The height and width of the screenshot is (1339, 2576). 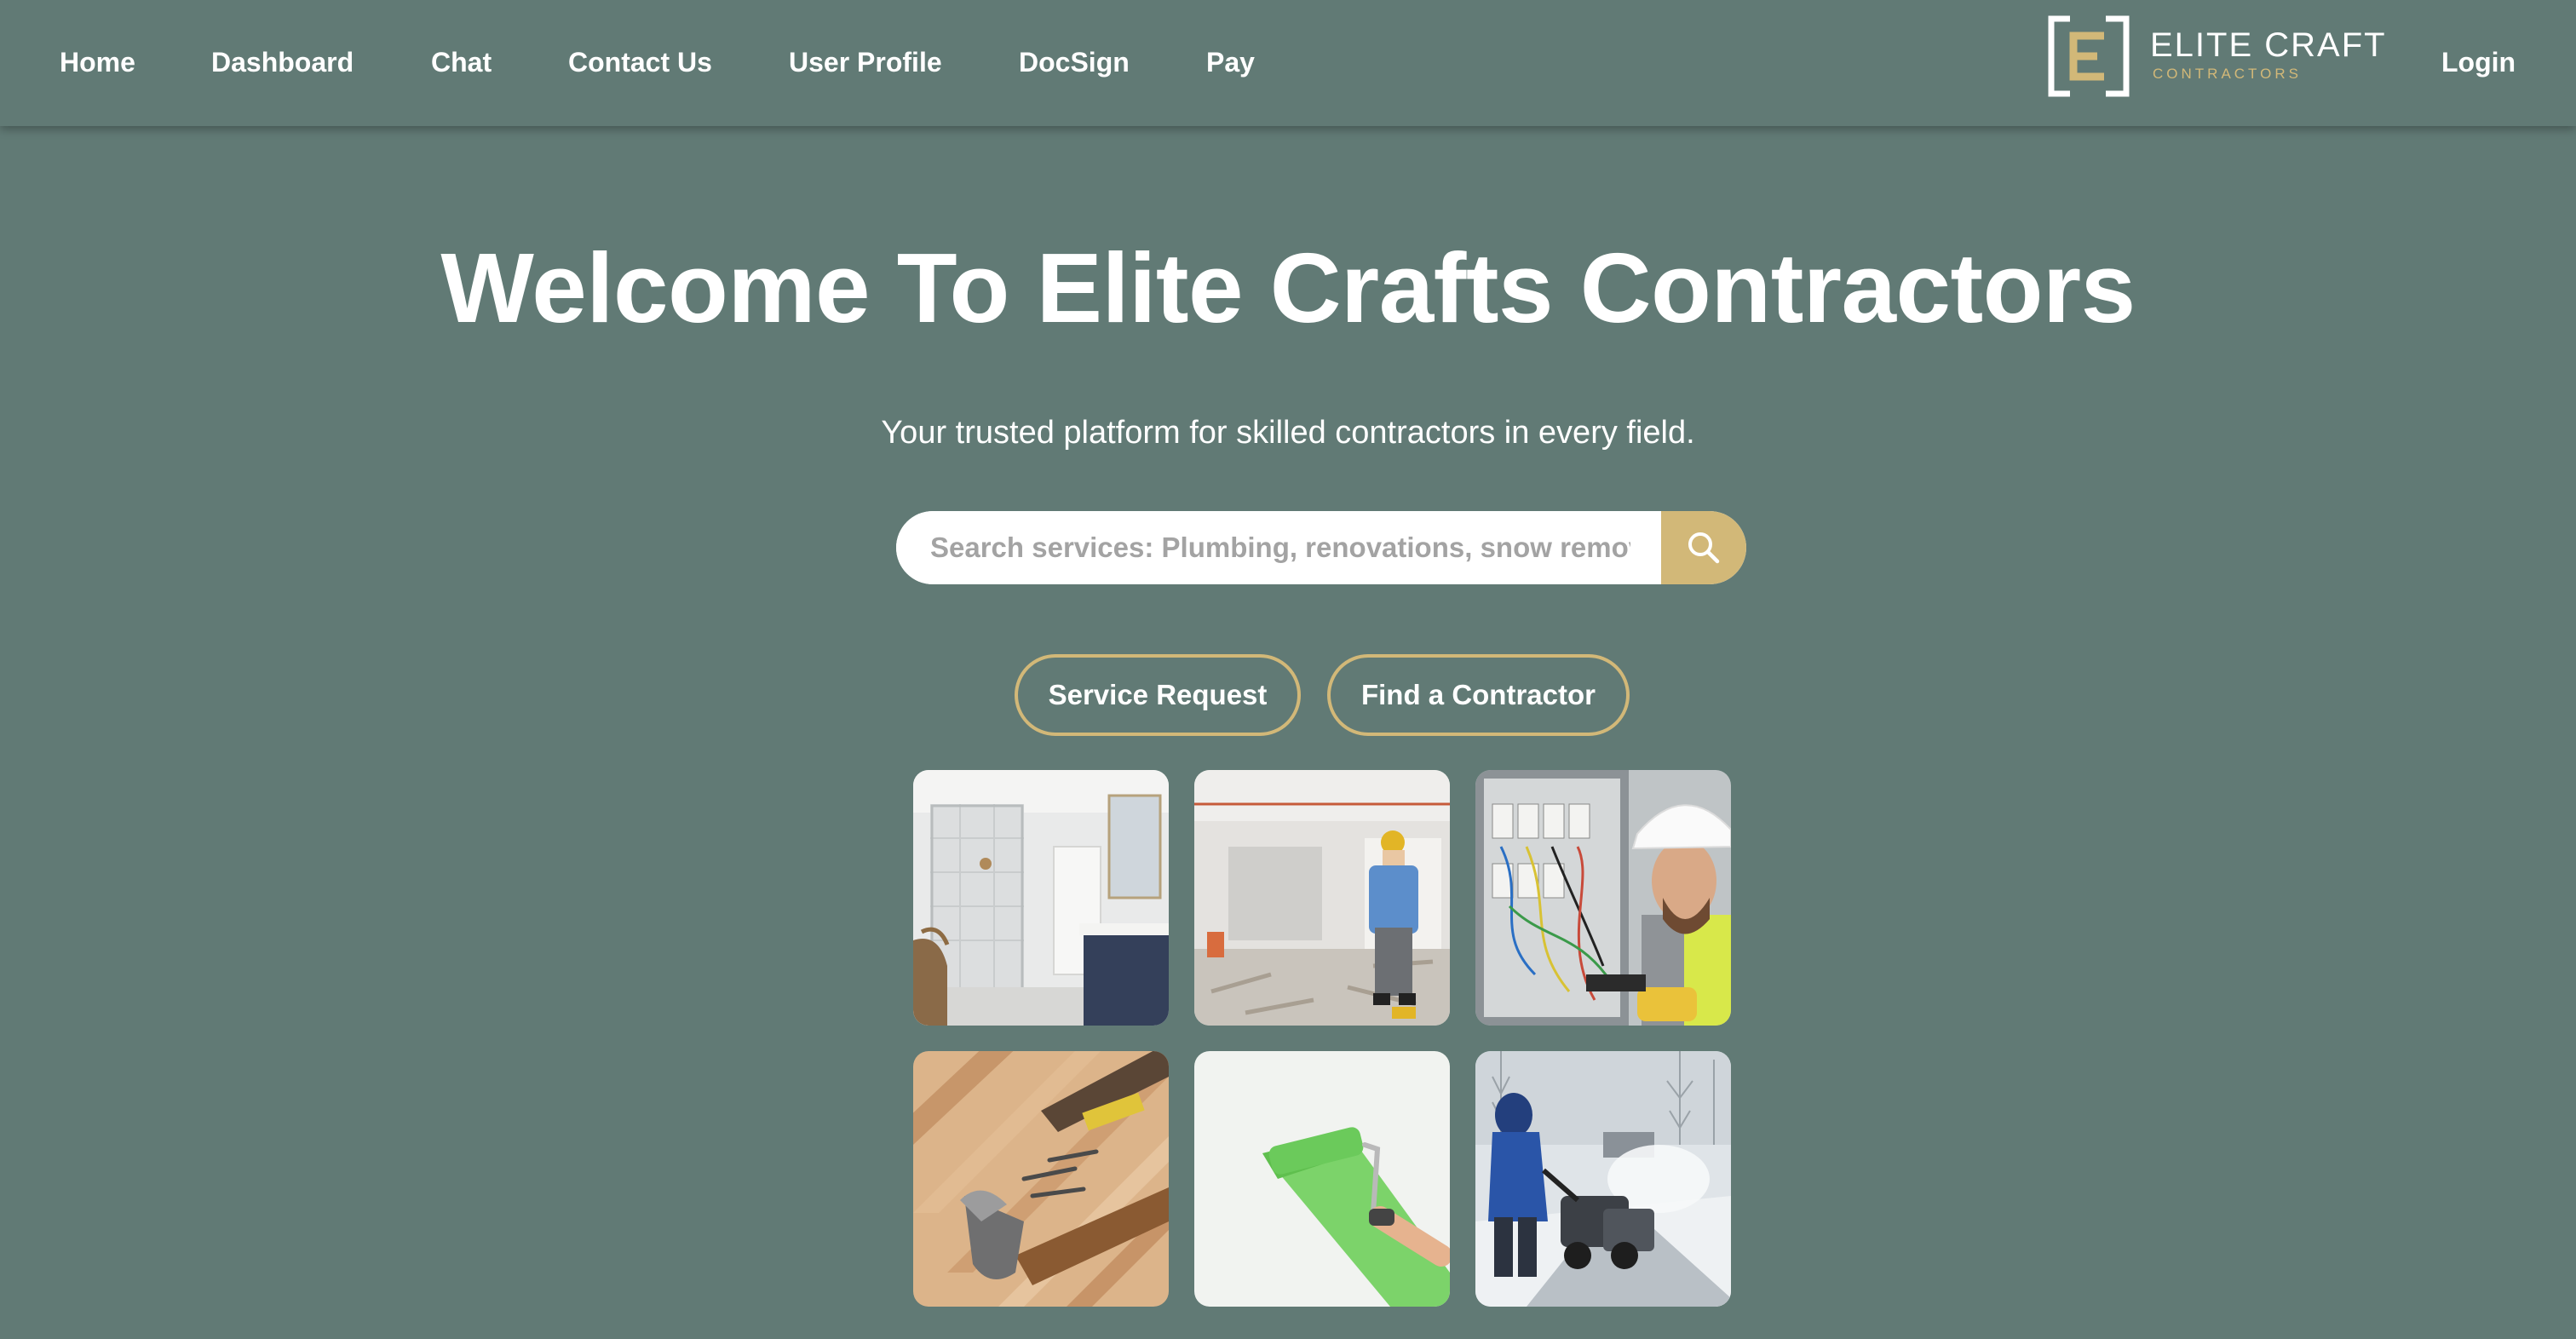 What do you see at coordinates (1231, 62) in the screenshot?
I see `nav-pay: Pay` at bounding box center [1231, 62].